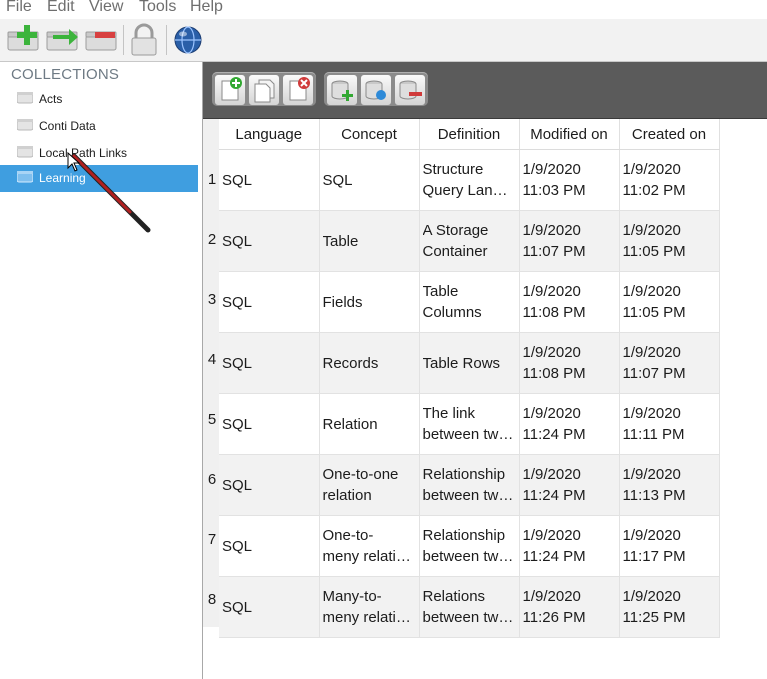 This screenshot has width=767, height=679. I want to click on cell-definition: A Storage Container, so click(469, 241).